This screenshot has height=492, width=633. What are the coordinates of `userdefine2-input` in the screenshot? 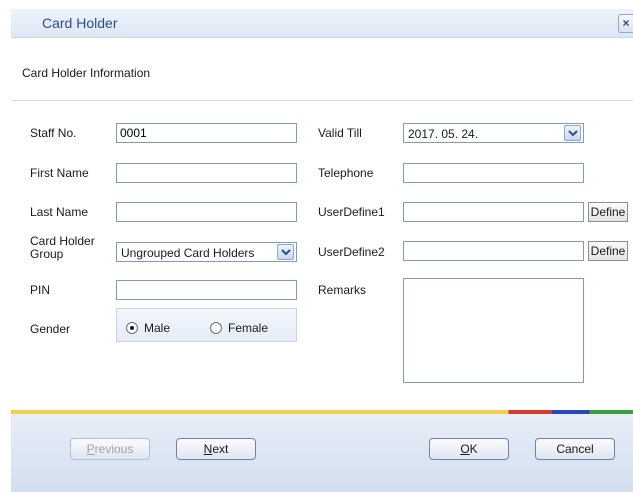 It's located at (493, 251).